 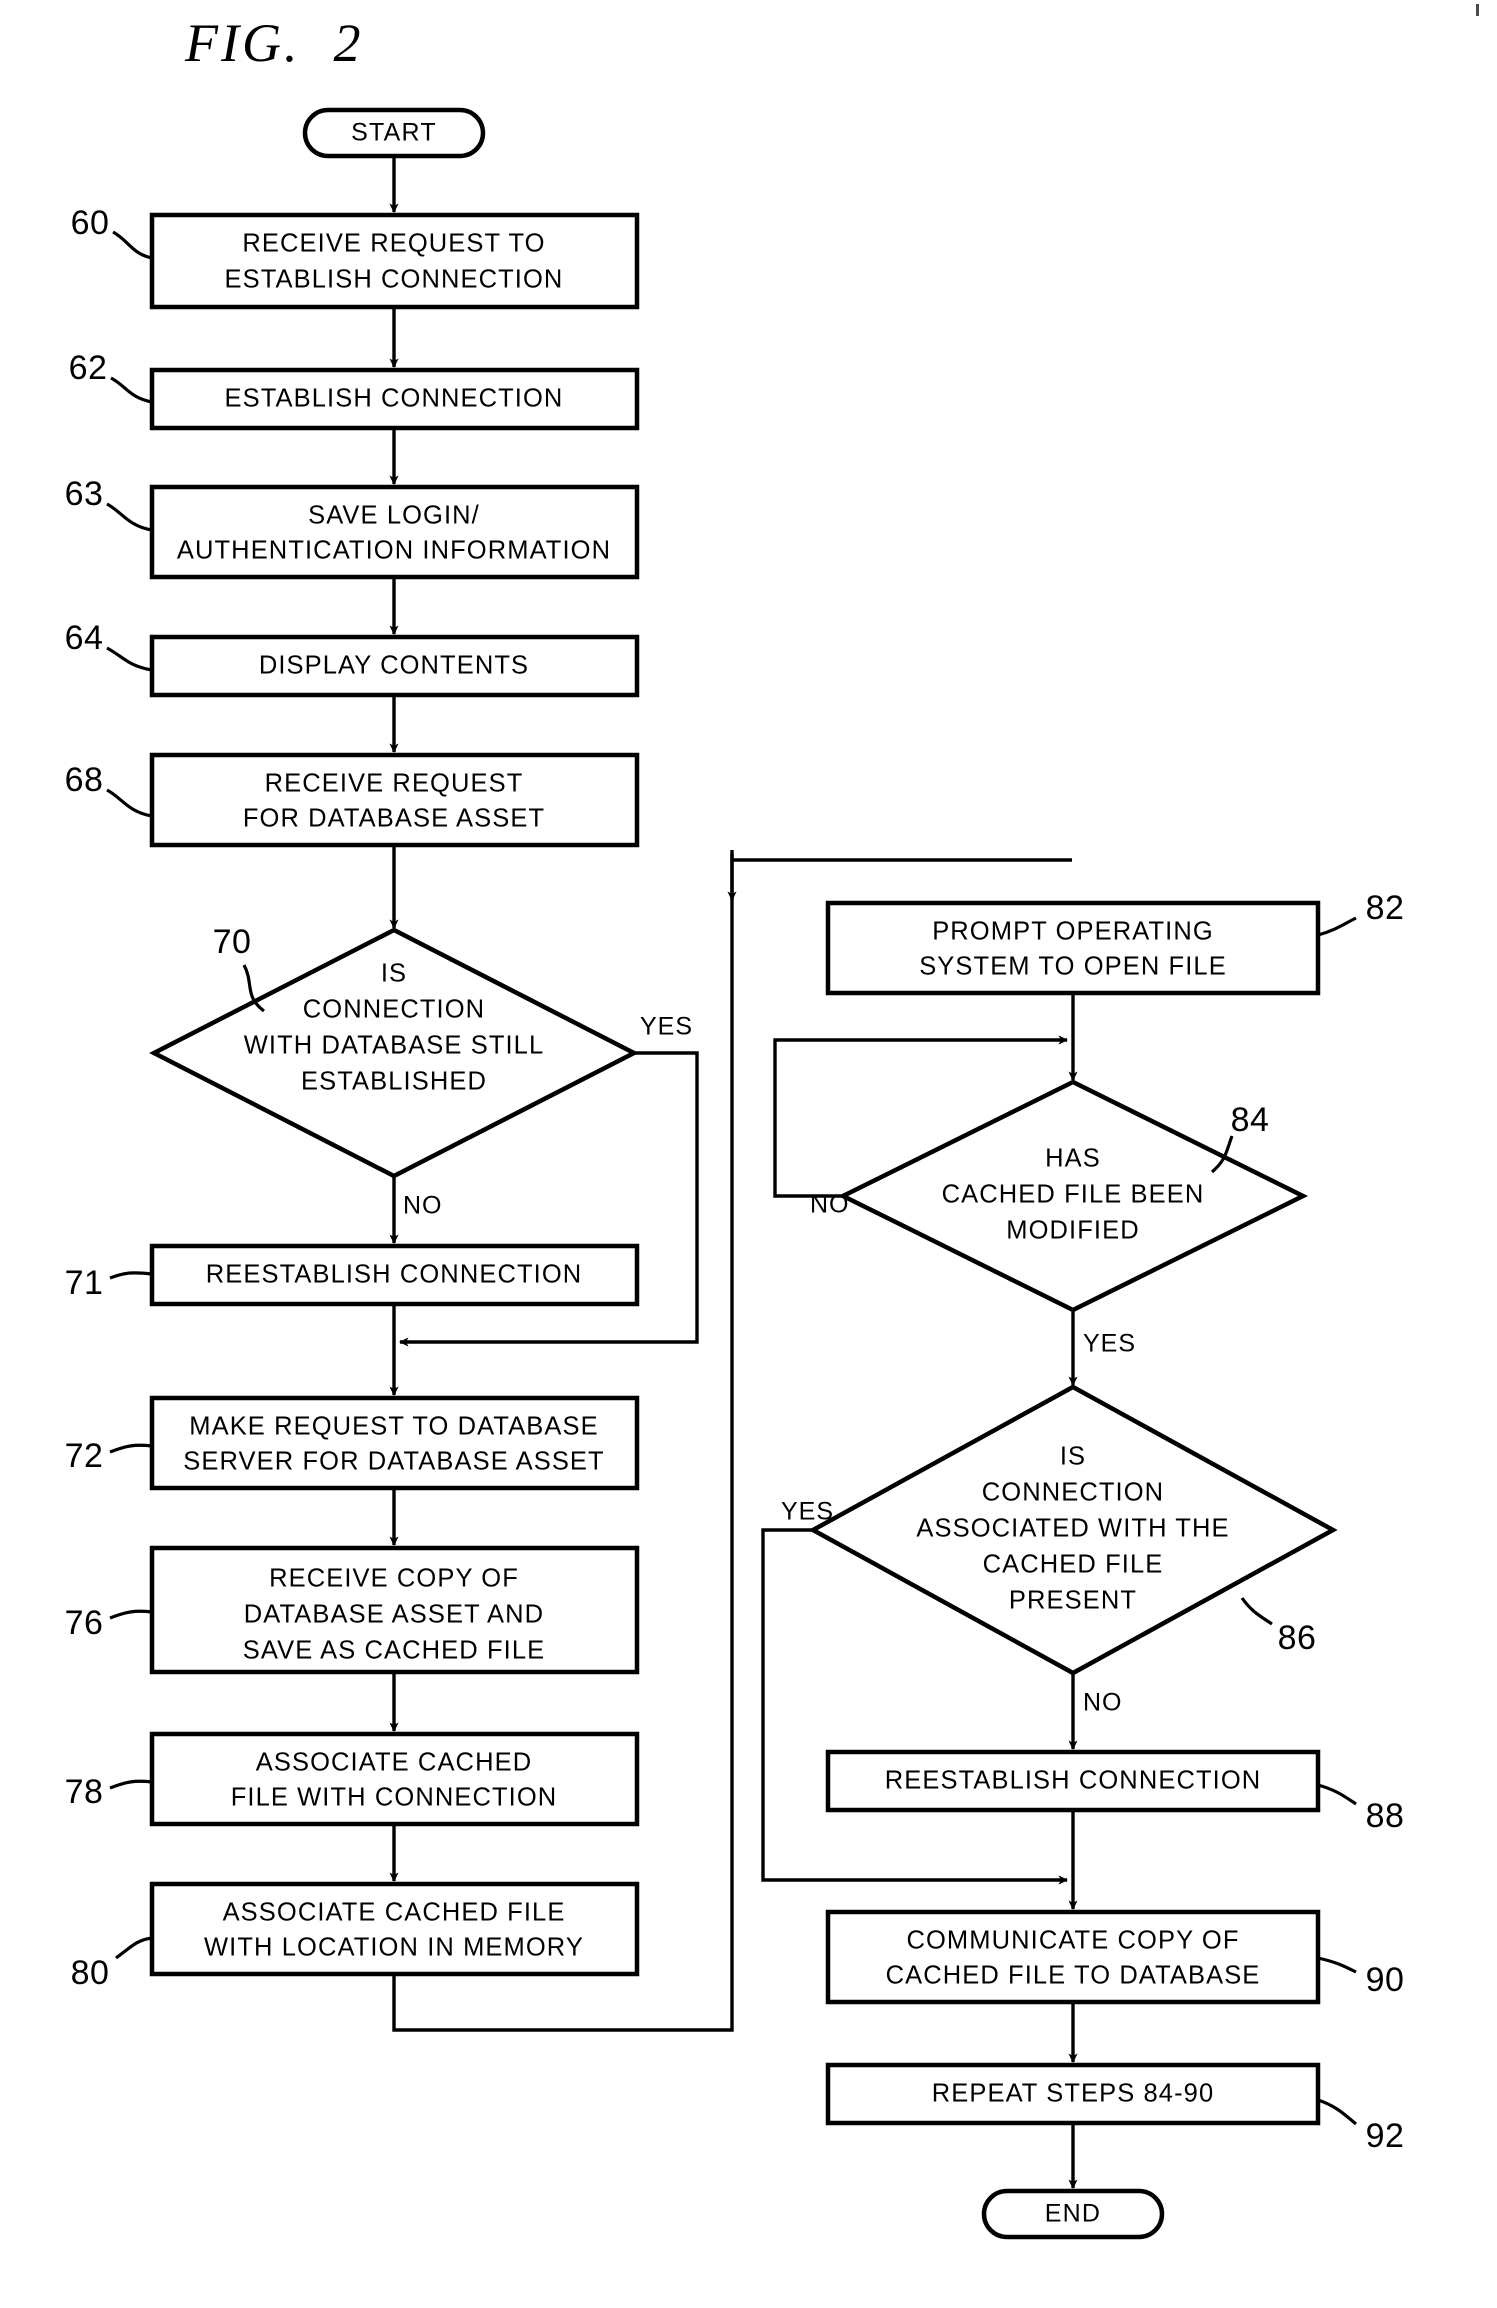 I want to click on node-68-line-2: FOR DATABASE ASSET, so click(x=394, y=819).